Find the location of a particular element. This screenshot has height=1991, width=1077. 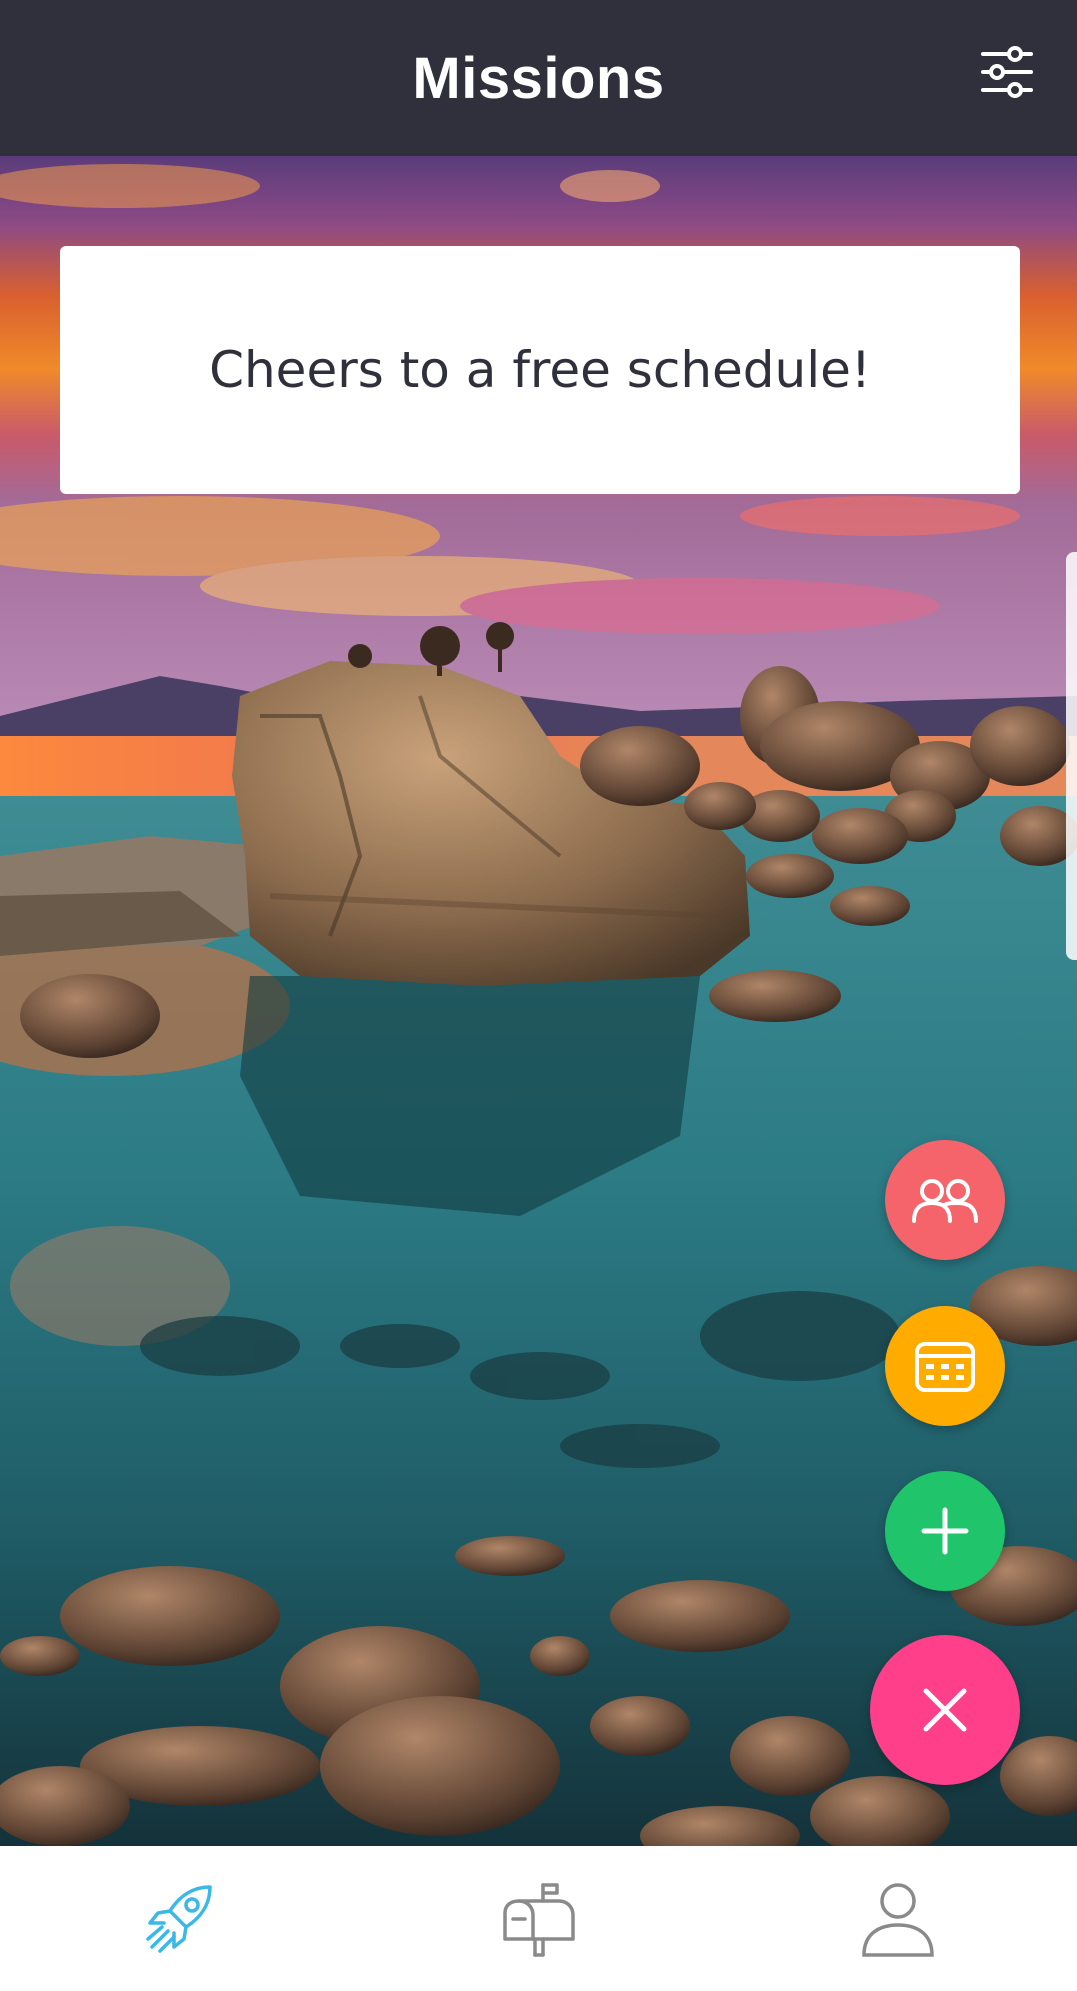

empty-schedule-message: Cheers to a free schedule! is located at coordinates (540, 370).